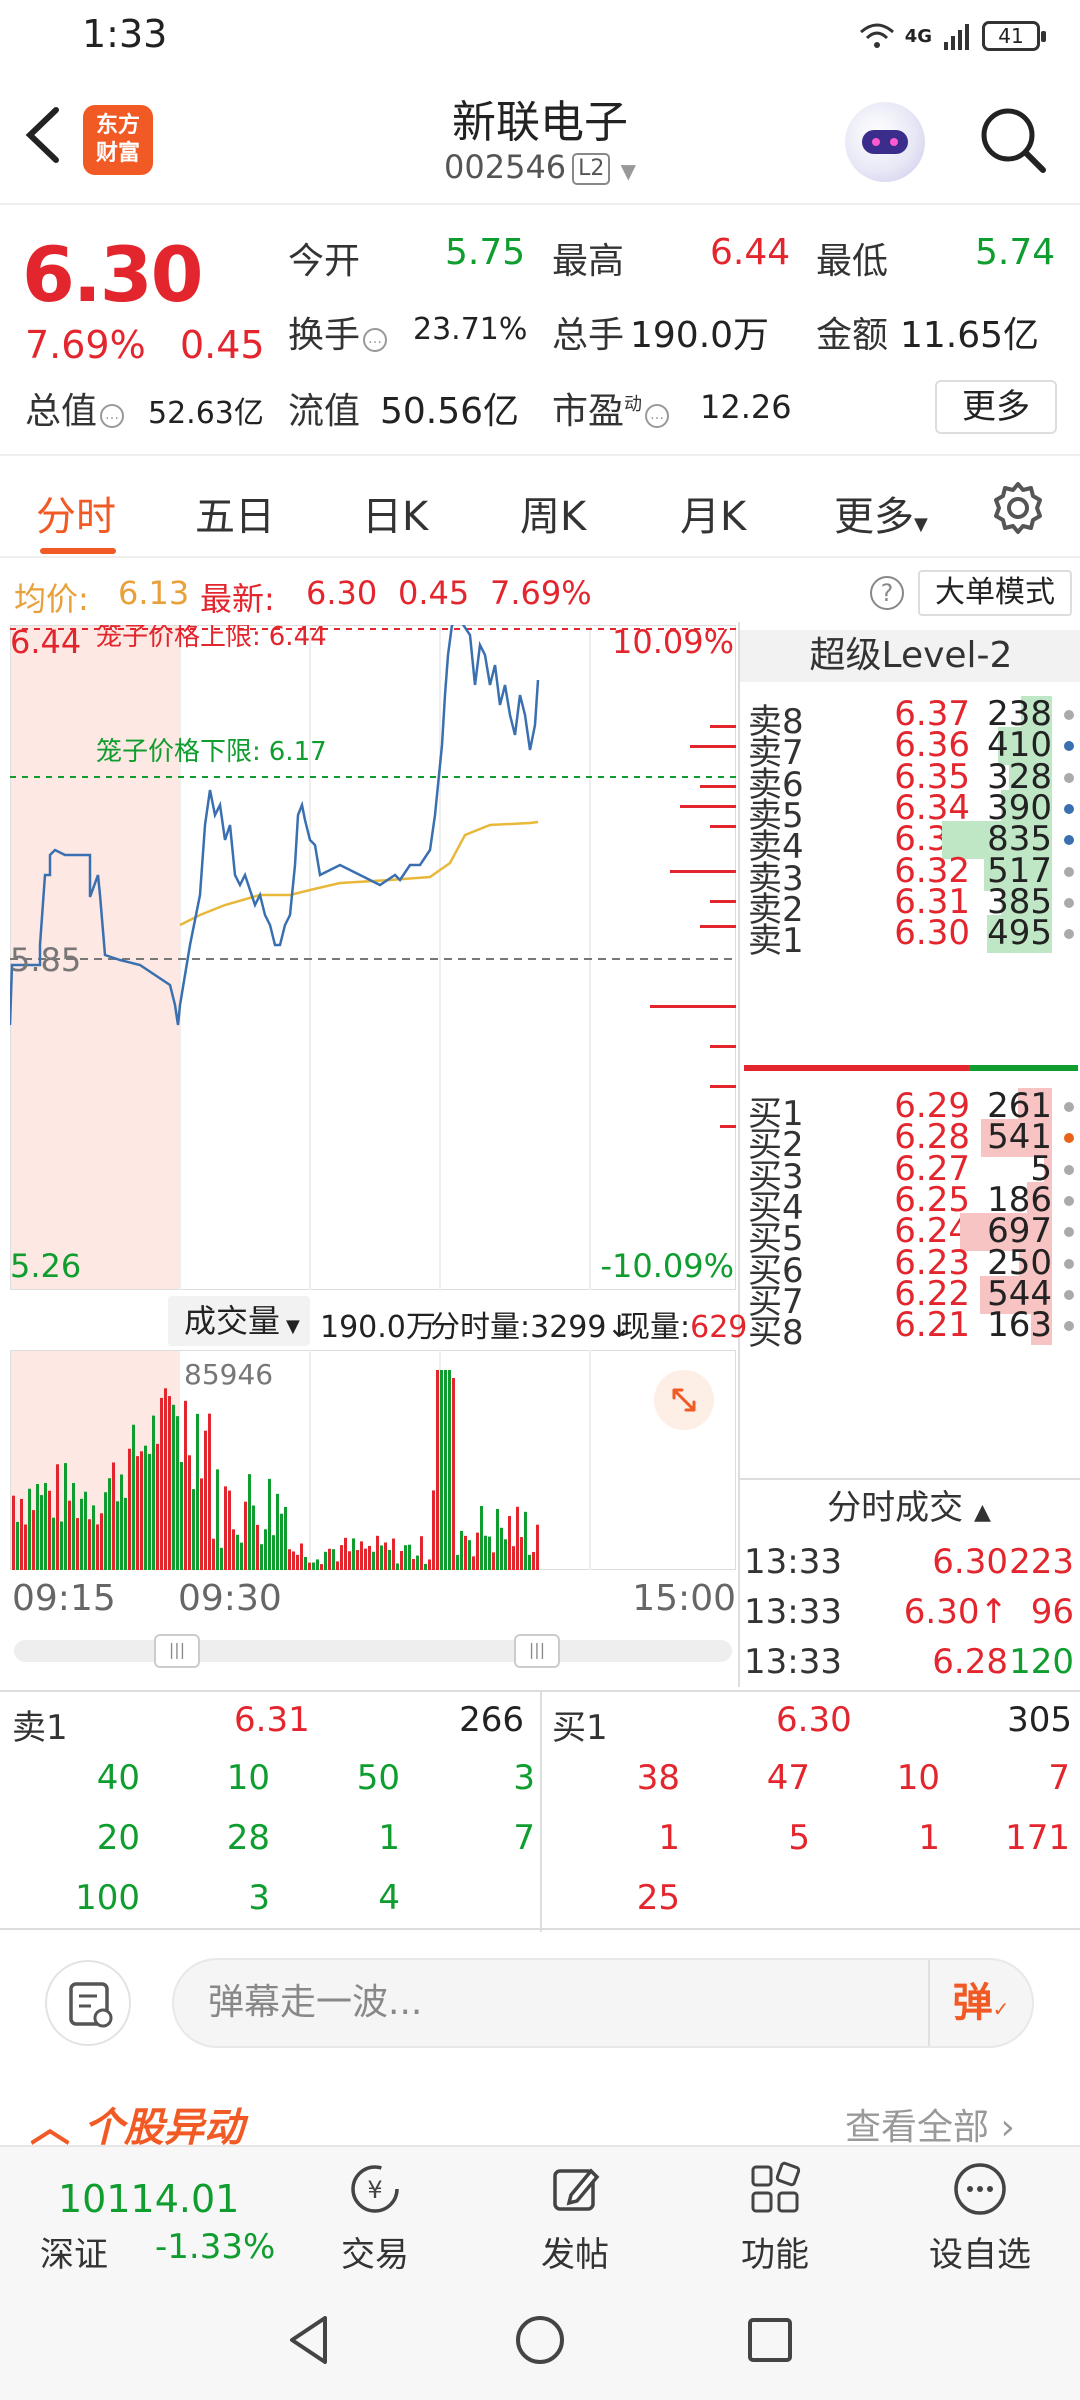 The image size is (1080, 2400). What do you see at coordinates (995, 593) in the screenshot?
I see `big-order-mode-button: 大单模式` at bounding box center [995, 593].